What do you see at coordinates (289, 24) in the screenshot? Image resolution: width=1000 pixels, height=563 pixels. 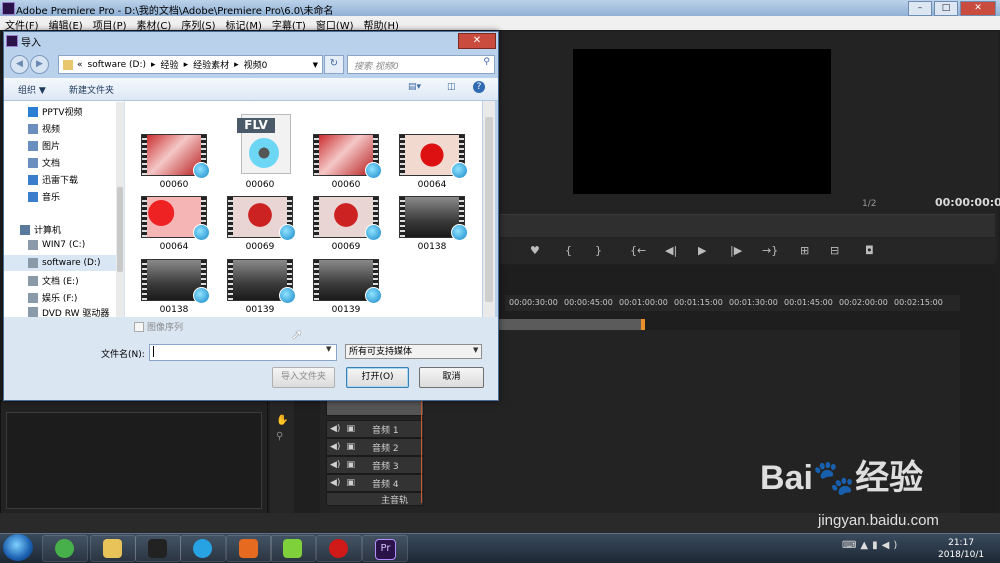 I see `menu-title: 字幕(T)` at bounding box center [289, 24].